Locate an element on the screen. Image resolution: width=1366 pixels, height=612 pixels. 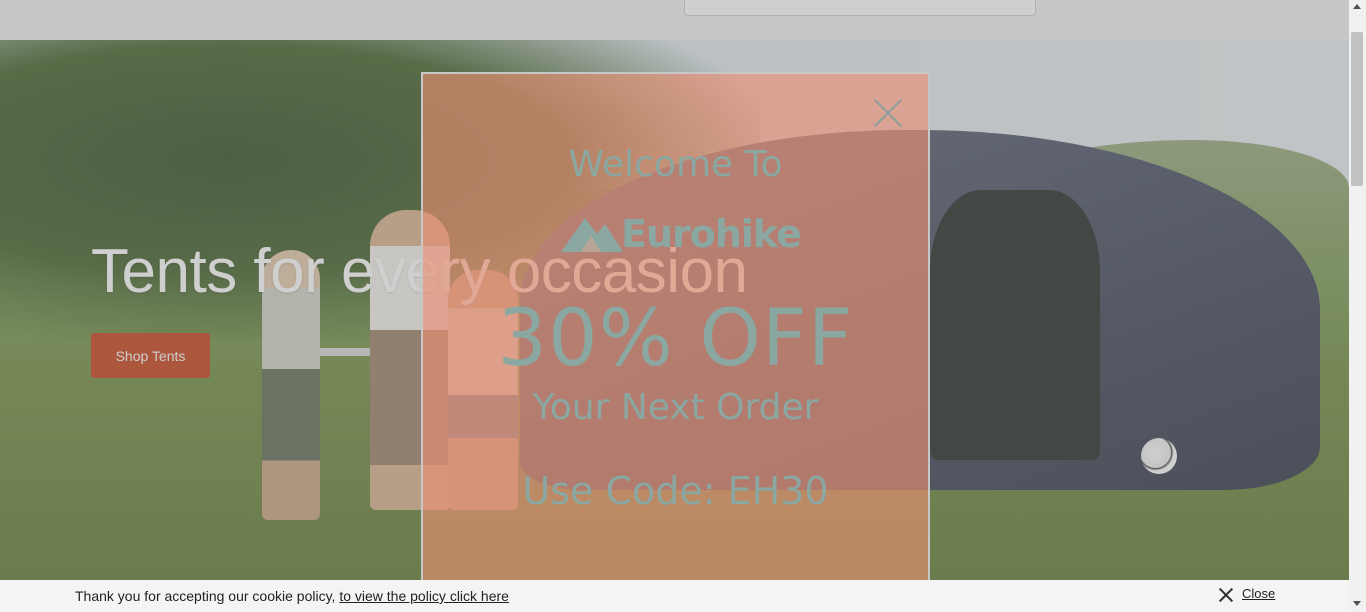
scroll-up-arrow-icon is located at coordinates (1357, 6).